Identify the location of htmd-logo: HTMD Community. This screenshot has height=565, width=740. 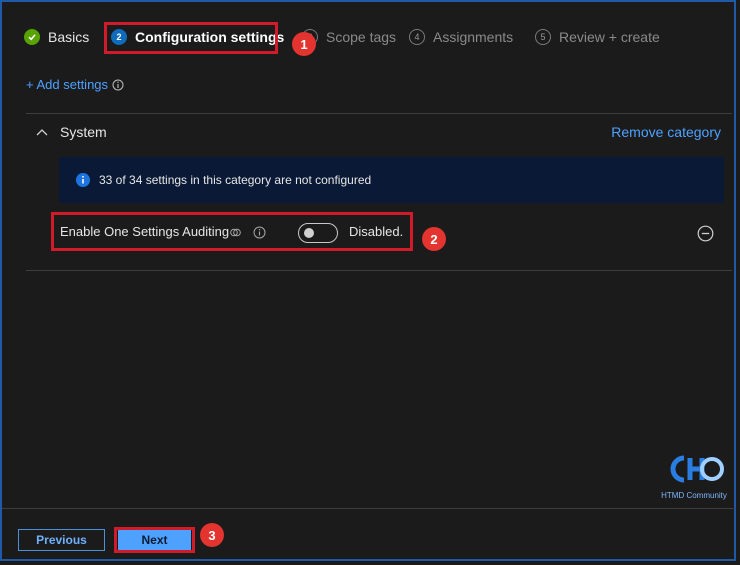
(694, 475).